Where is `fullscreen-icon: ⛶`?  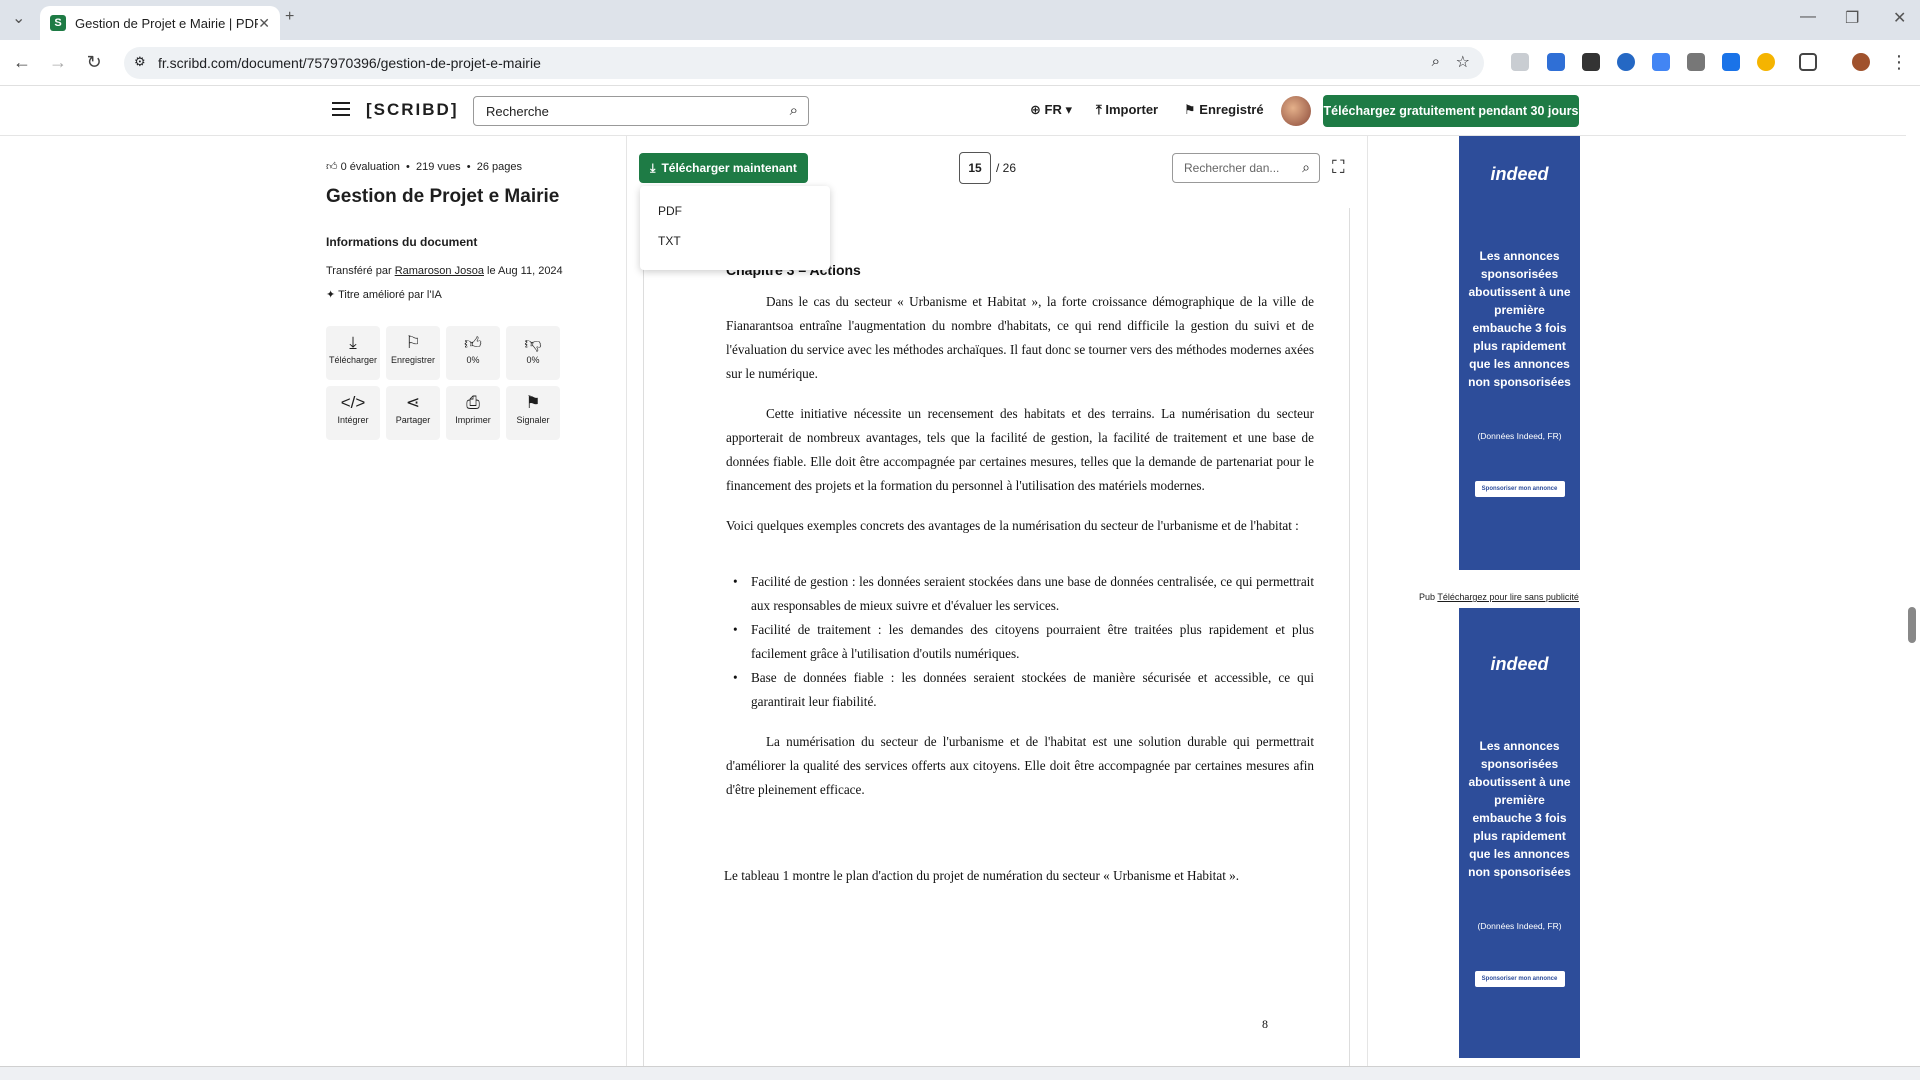 fullscreen-icon: ⛶ is located at coordinates (1338, 167).